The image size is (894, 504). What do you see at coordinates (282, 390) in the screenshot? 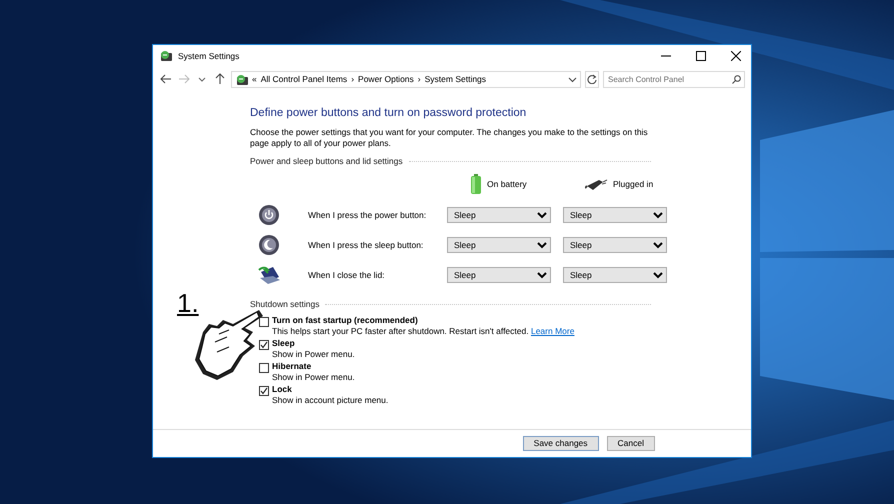
I see `option-label: Lock` at bounding box center [282, 390].